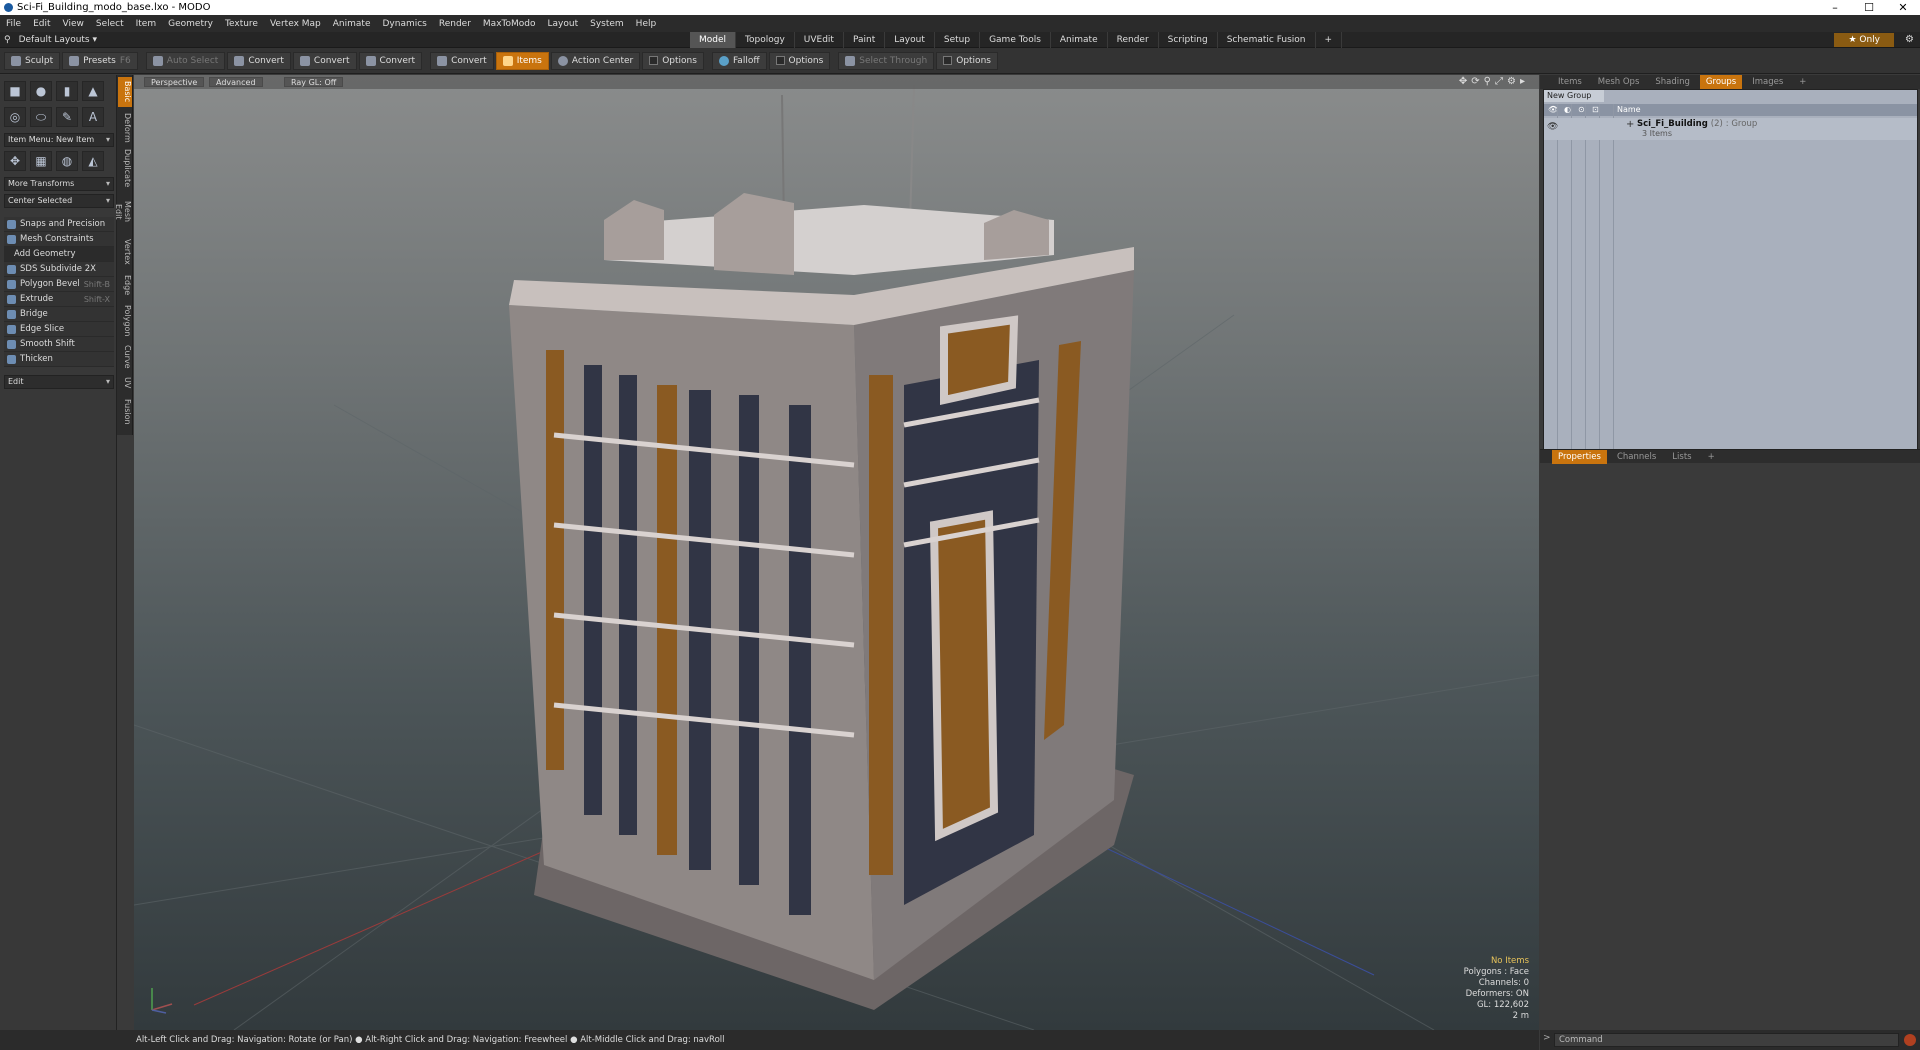 This screenshot has width=1920, height=1050. What do you see at coordinates (59, 284) in the screenshot?
I see `tool-polygon-bevel: Polygon Bevel Shift-B` at bounding box center [59, 284].